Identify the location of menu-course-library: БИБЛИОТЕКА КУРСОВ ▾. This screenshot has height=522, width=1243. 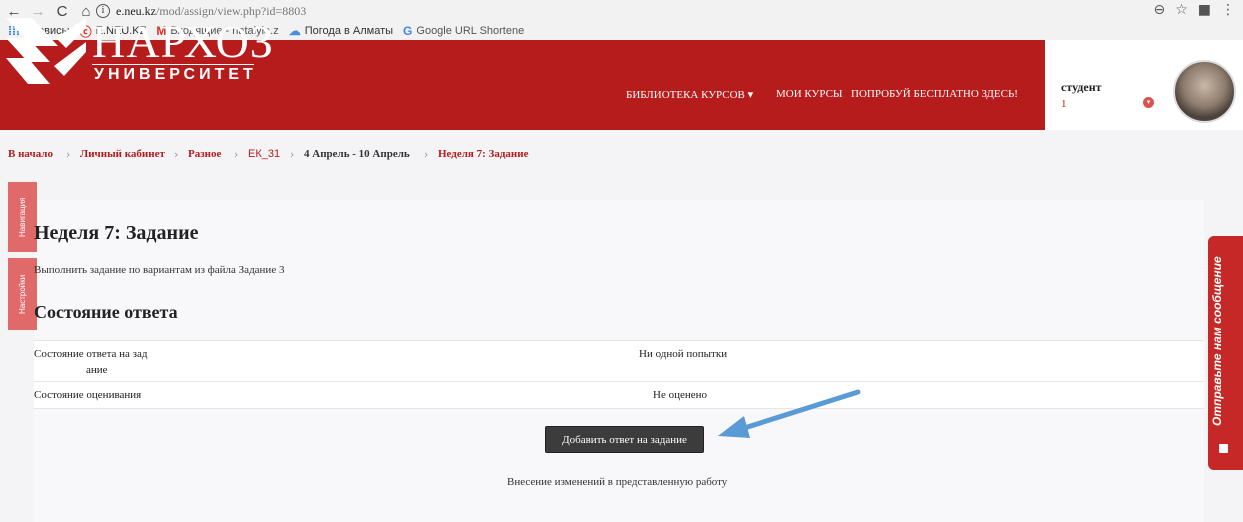
(689, 94).